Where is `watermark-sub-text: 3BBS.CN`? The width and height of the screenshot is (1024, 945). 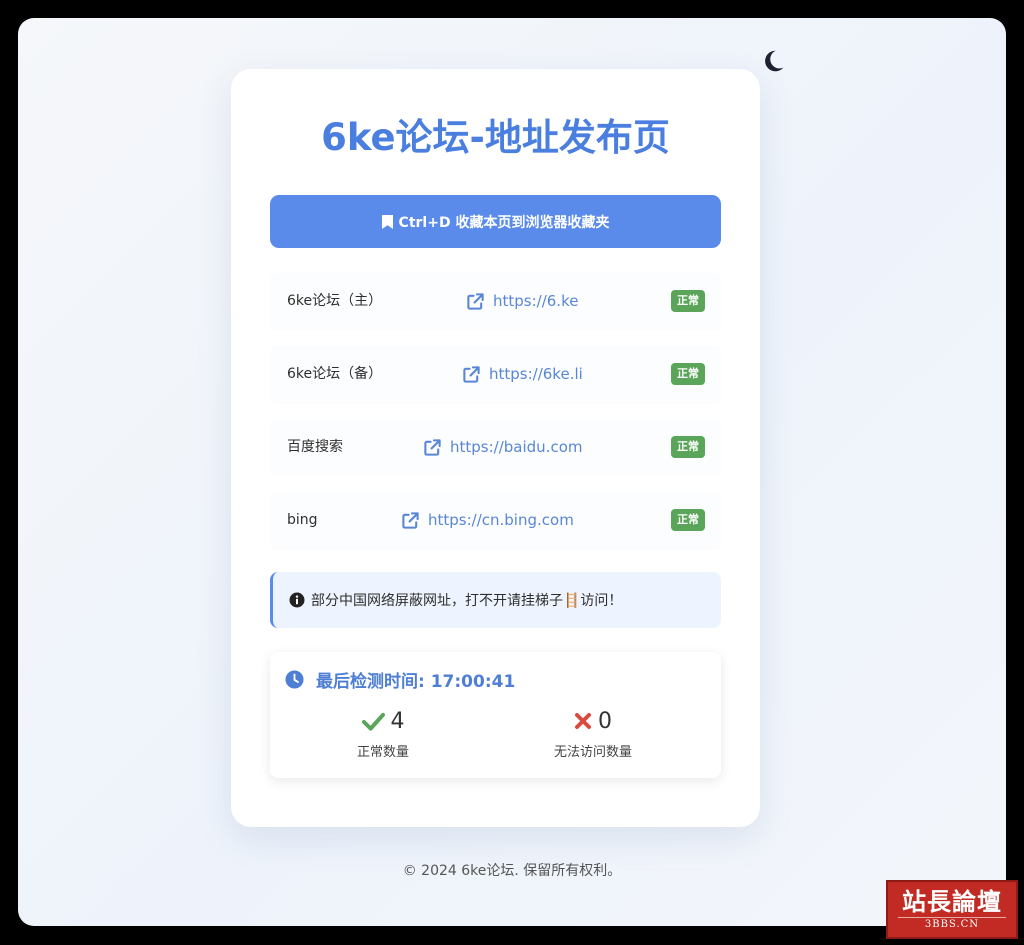
watermark-sub-text: 3BBS.CN is located at coordinates (952, 924).